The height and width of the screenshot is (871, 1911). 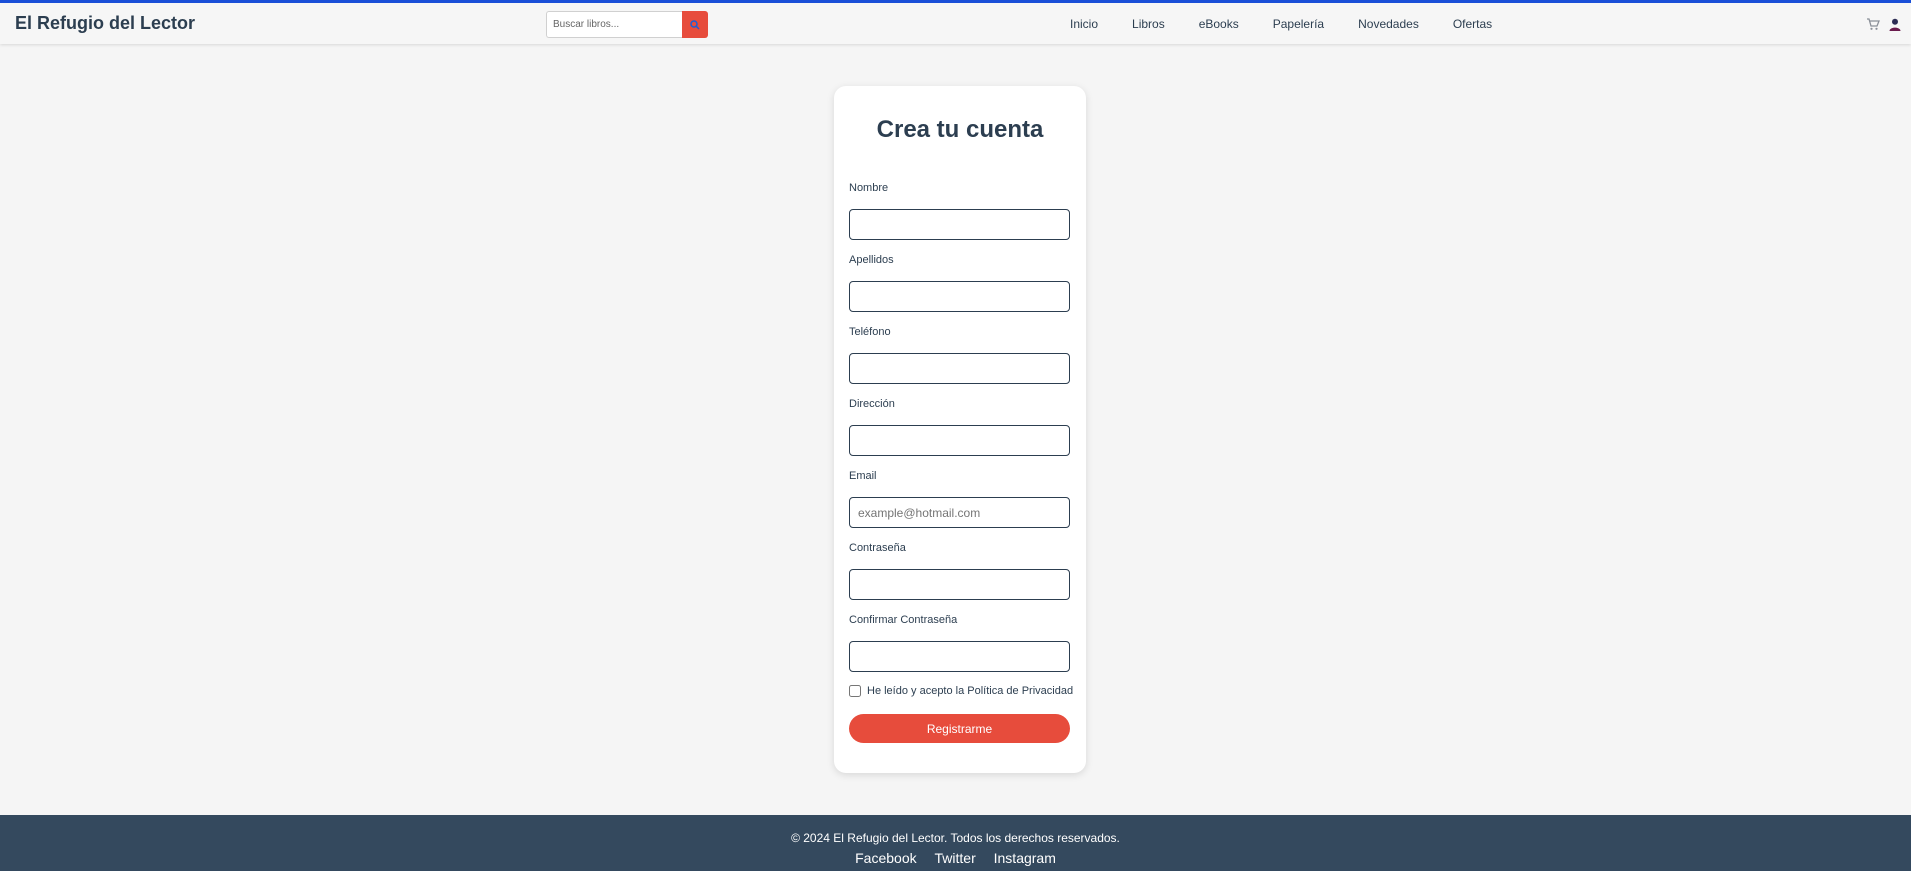 I want to click on nav-link-ebooks: eBooks, so click(x=1219, y=24).